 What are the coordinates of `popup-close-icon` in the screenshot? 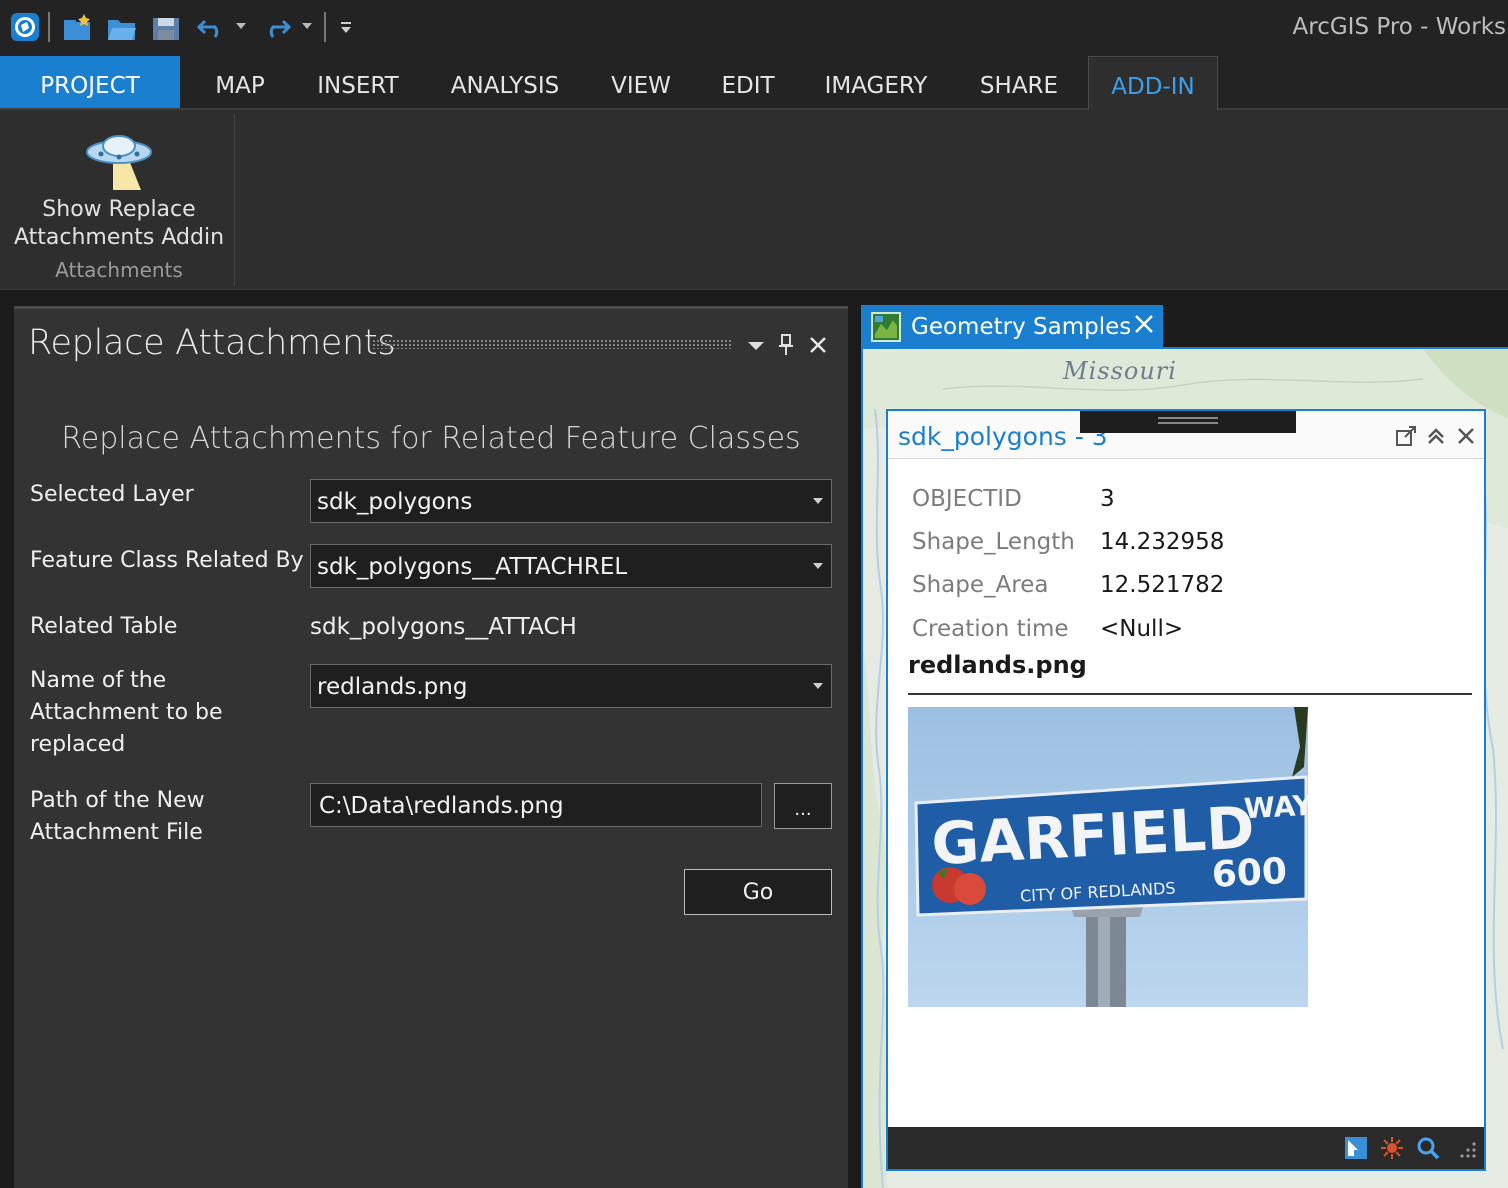 It's located at (1466, 436).